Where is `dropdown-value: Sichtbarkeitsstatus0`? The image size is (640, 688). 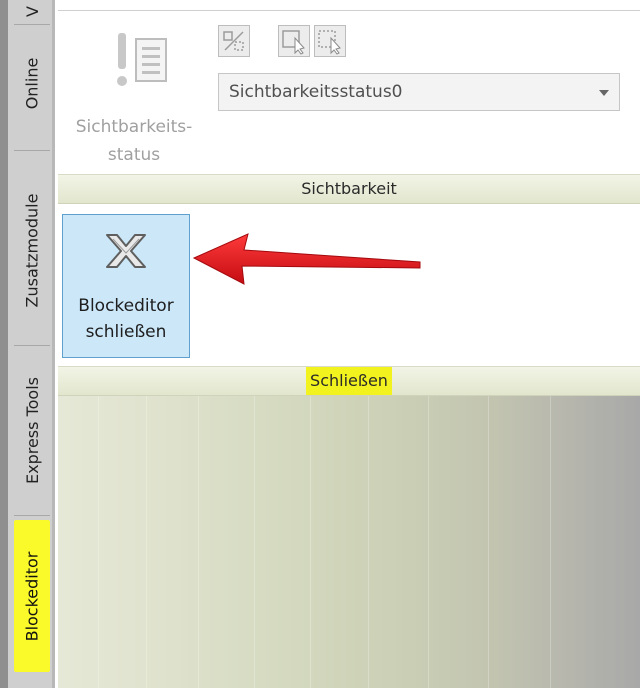
dropdown-value: Sichtbarkeitsstatus0 is located at coordinates (316, 92).